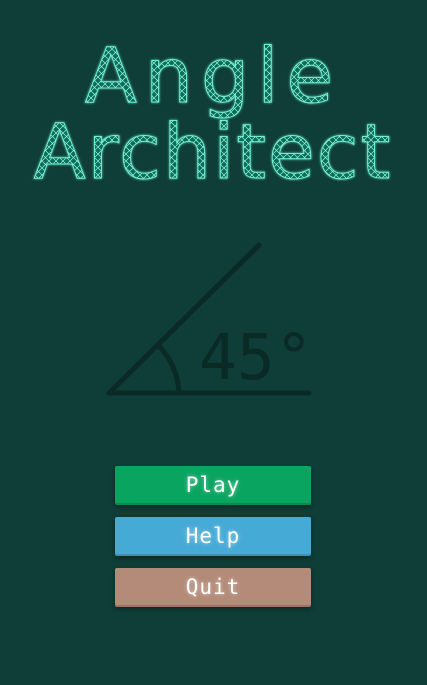 The height and width of the screenshot is (685, 427). I want to click on angle-emblem: 45°, so click(209, 319).